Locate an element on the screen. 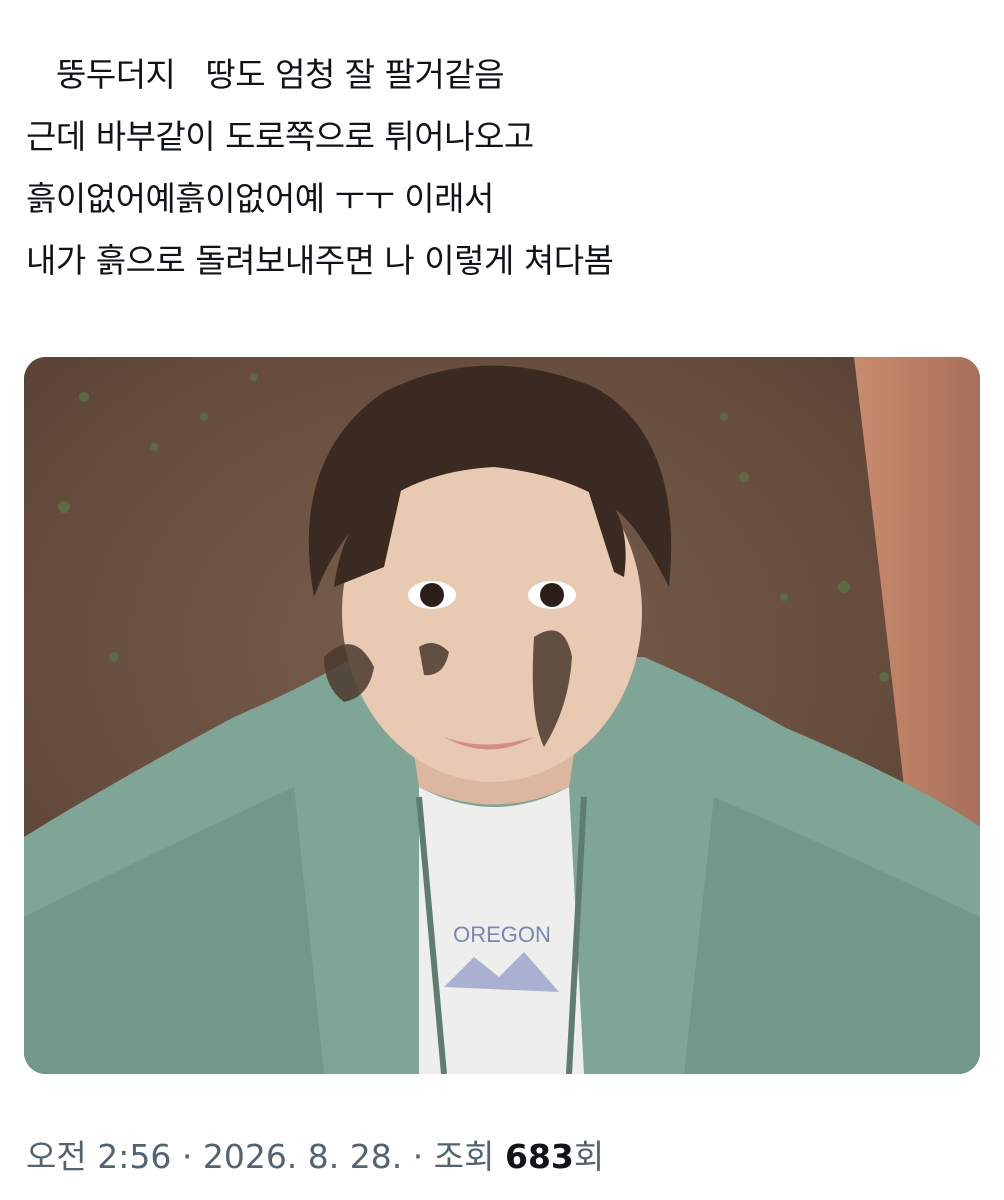 This screenshot has width=1004, height=1200. views-count: 683 is located at coordinates (539, 1156).